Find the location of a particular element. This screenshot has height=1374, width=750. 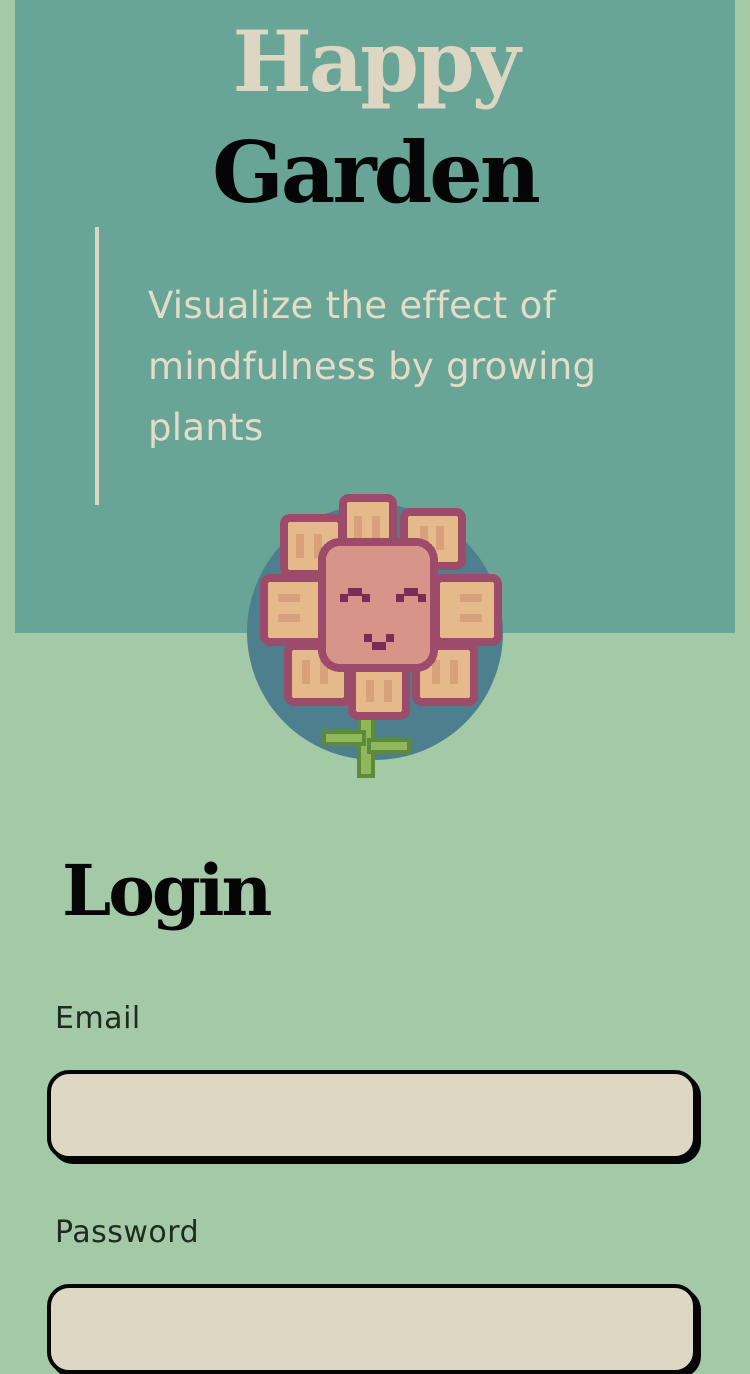

login-heading: Login is located at coordinates (167, 890).